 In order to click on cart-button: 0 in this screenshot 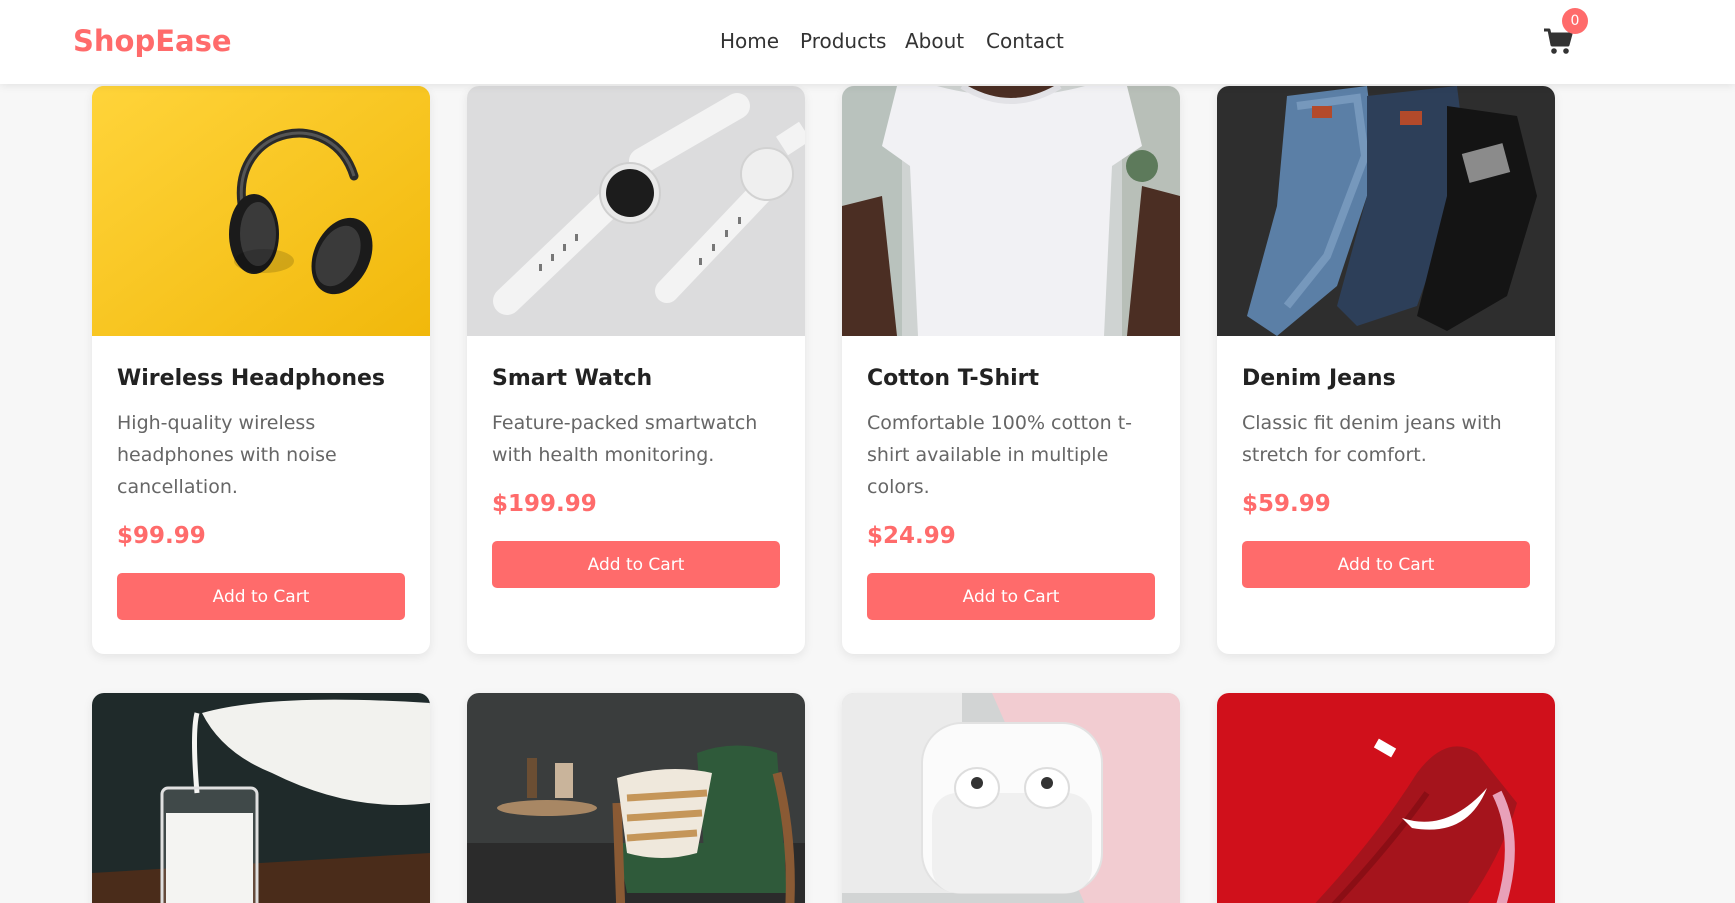, I will do `click(1565, 34)`.